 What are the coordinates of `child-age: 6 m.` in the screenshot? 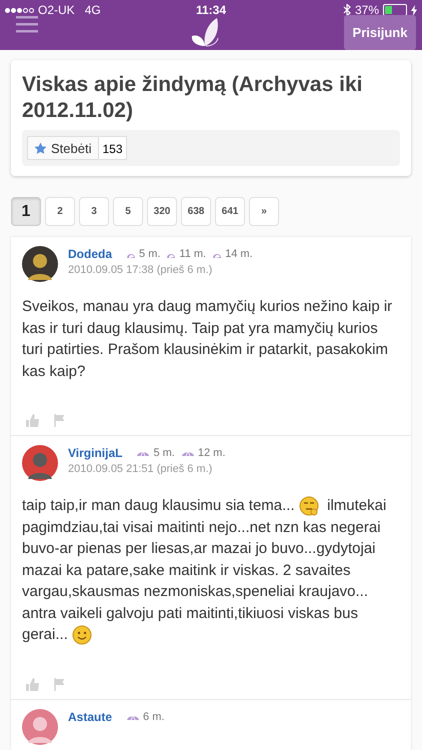 It's located at (153, 716).